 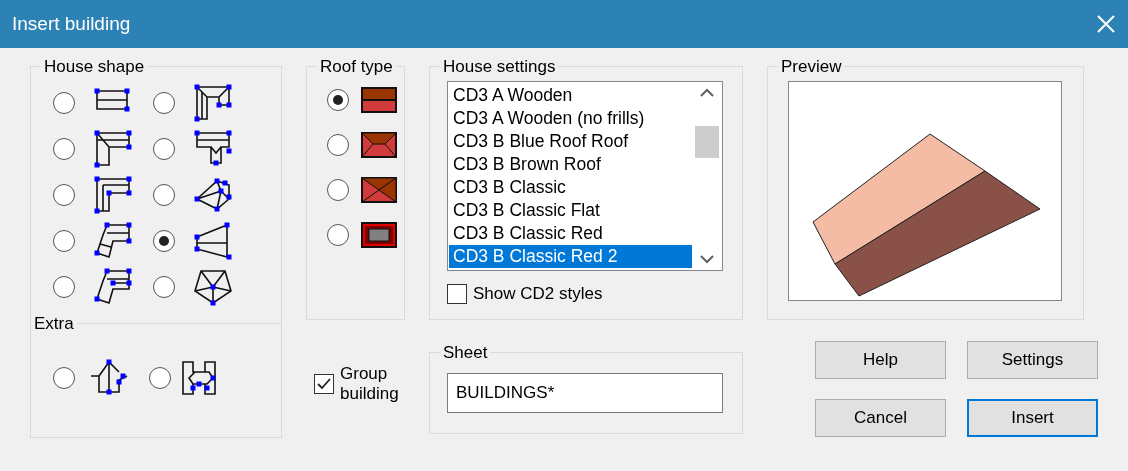 What do you see at coordinates (356, 66) in the screenshot?
I see `group-title: Roof type` at bounding box center [356, 66].